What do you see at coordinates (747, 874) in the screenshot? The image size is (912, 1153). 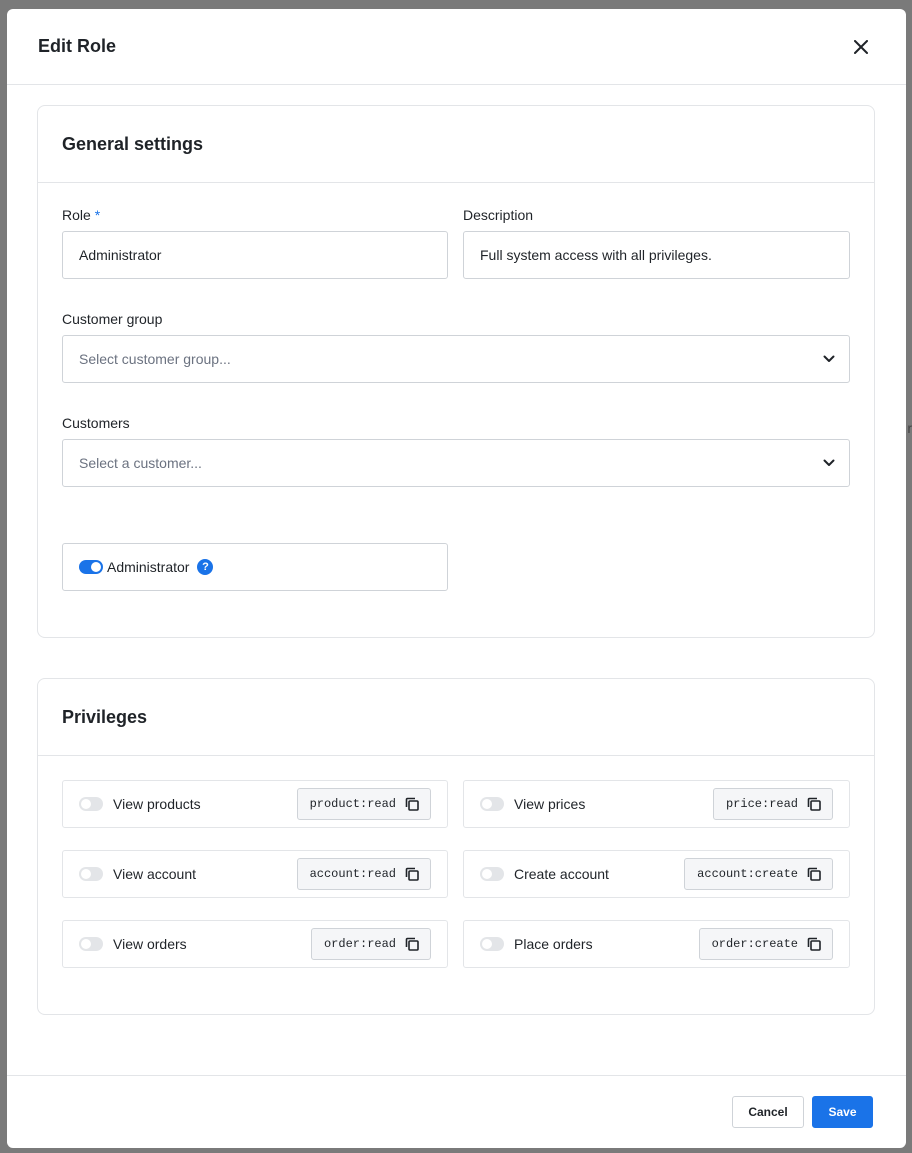 I see `privilege-code: account:create` at bounding box center [747, 874].